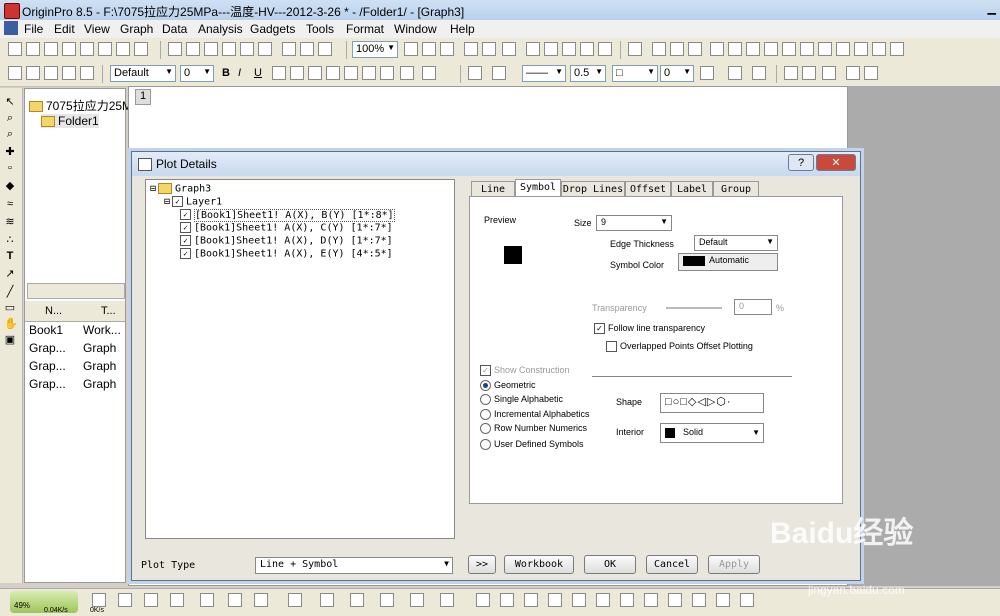 Image resolution: width=1000 pixels, height=616 pixels. Describe the element at coordinates (675, 600) in the screenshot. I see `front-icon` at that location.